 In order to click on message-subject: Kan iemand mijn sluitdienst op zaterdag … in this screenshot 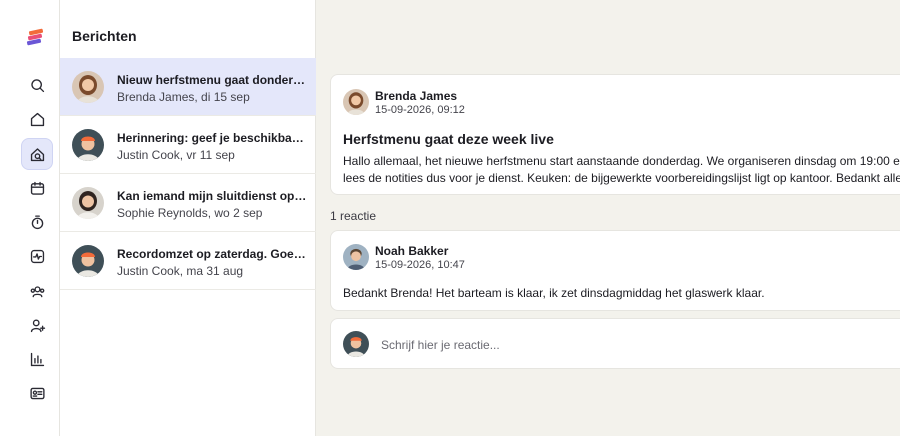, I will do `click(212, 196)`.